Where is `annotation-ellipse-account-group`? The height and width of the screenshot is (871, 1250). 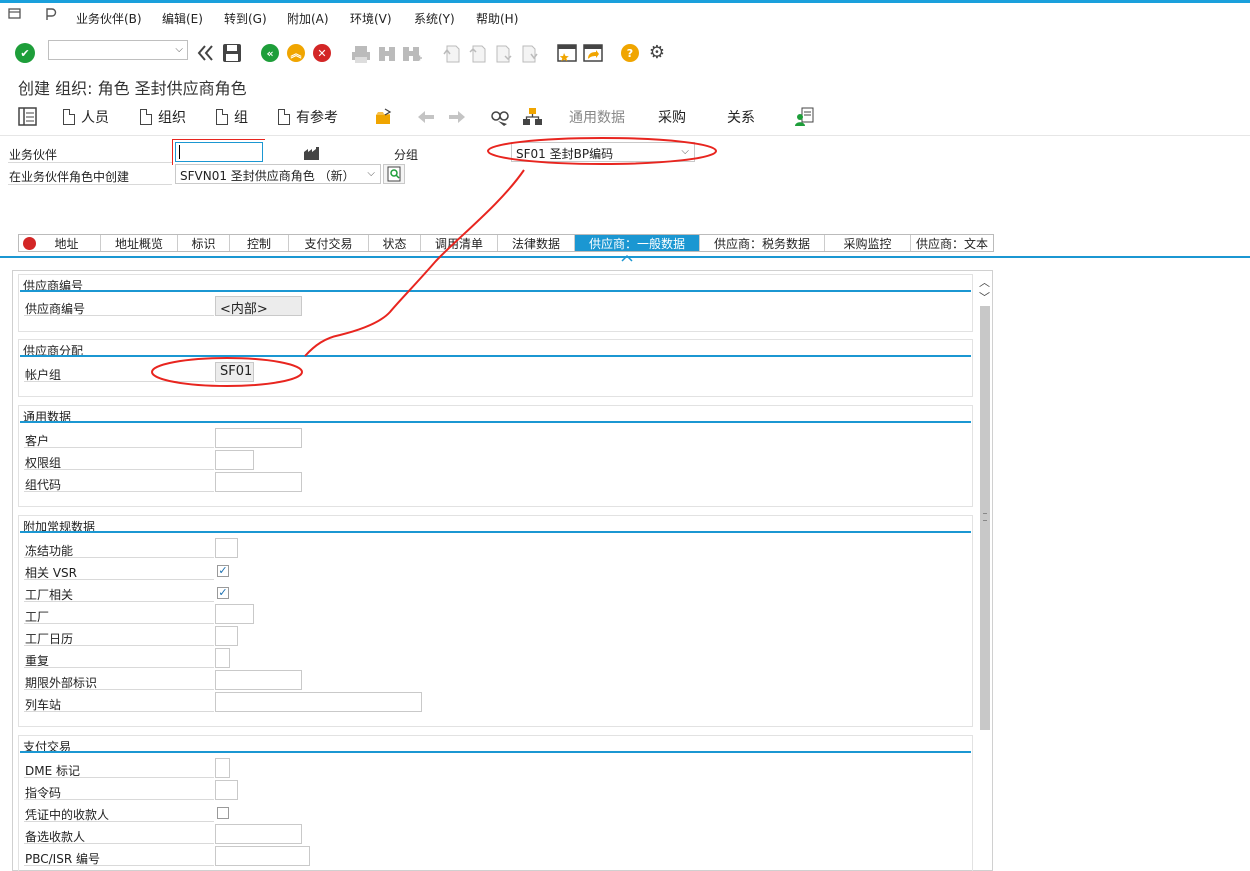 annotation-ellipse-account-group is located at coordinates (227, 372).